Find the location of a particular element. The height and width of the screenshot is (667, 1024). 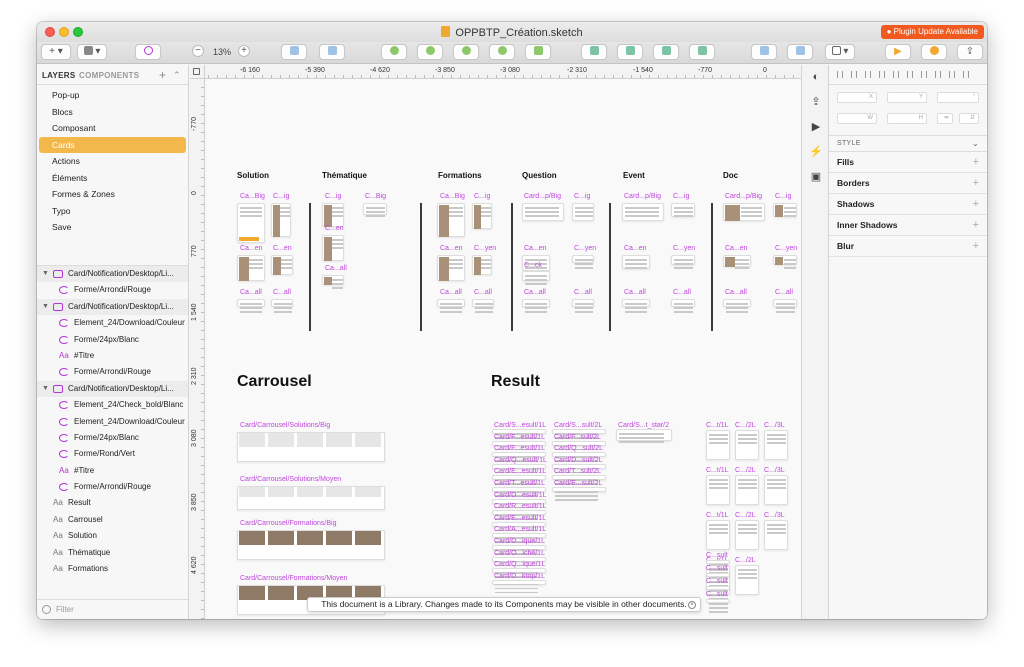

blur-section: Blur + is located at coordinates (908, 246).